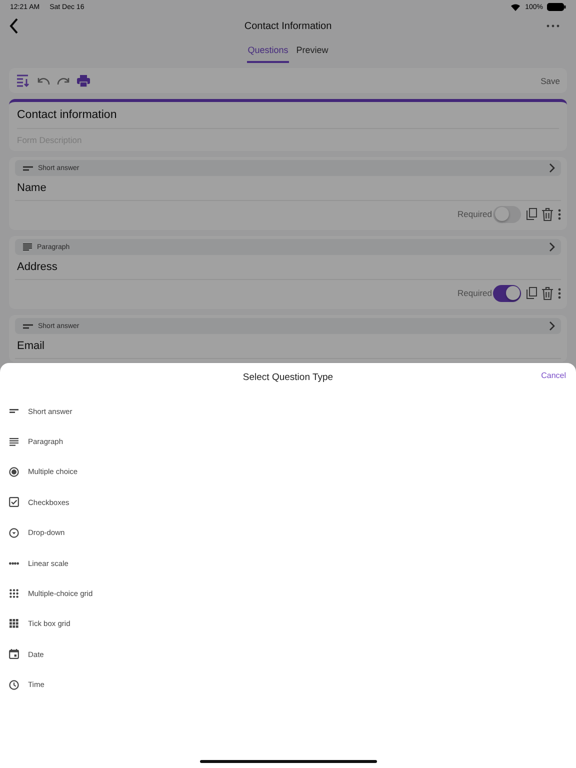 This screenshot has width=576, height=768. What do you see at coordinates (288, 267) in the screenshot?
I see `question-title: Address` at bounding box center [288, 267].